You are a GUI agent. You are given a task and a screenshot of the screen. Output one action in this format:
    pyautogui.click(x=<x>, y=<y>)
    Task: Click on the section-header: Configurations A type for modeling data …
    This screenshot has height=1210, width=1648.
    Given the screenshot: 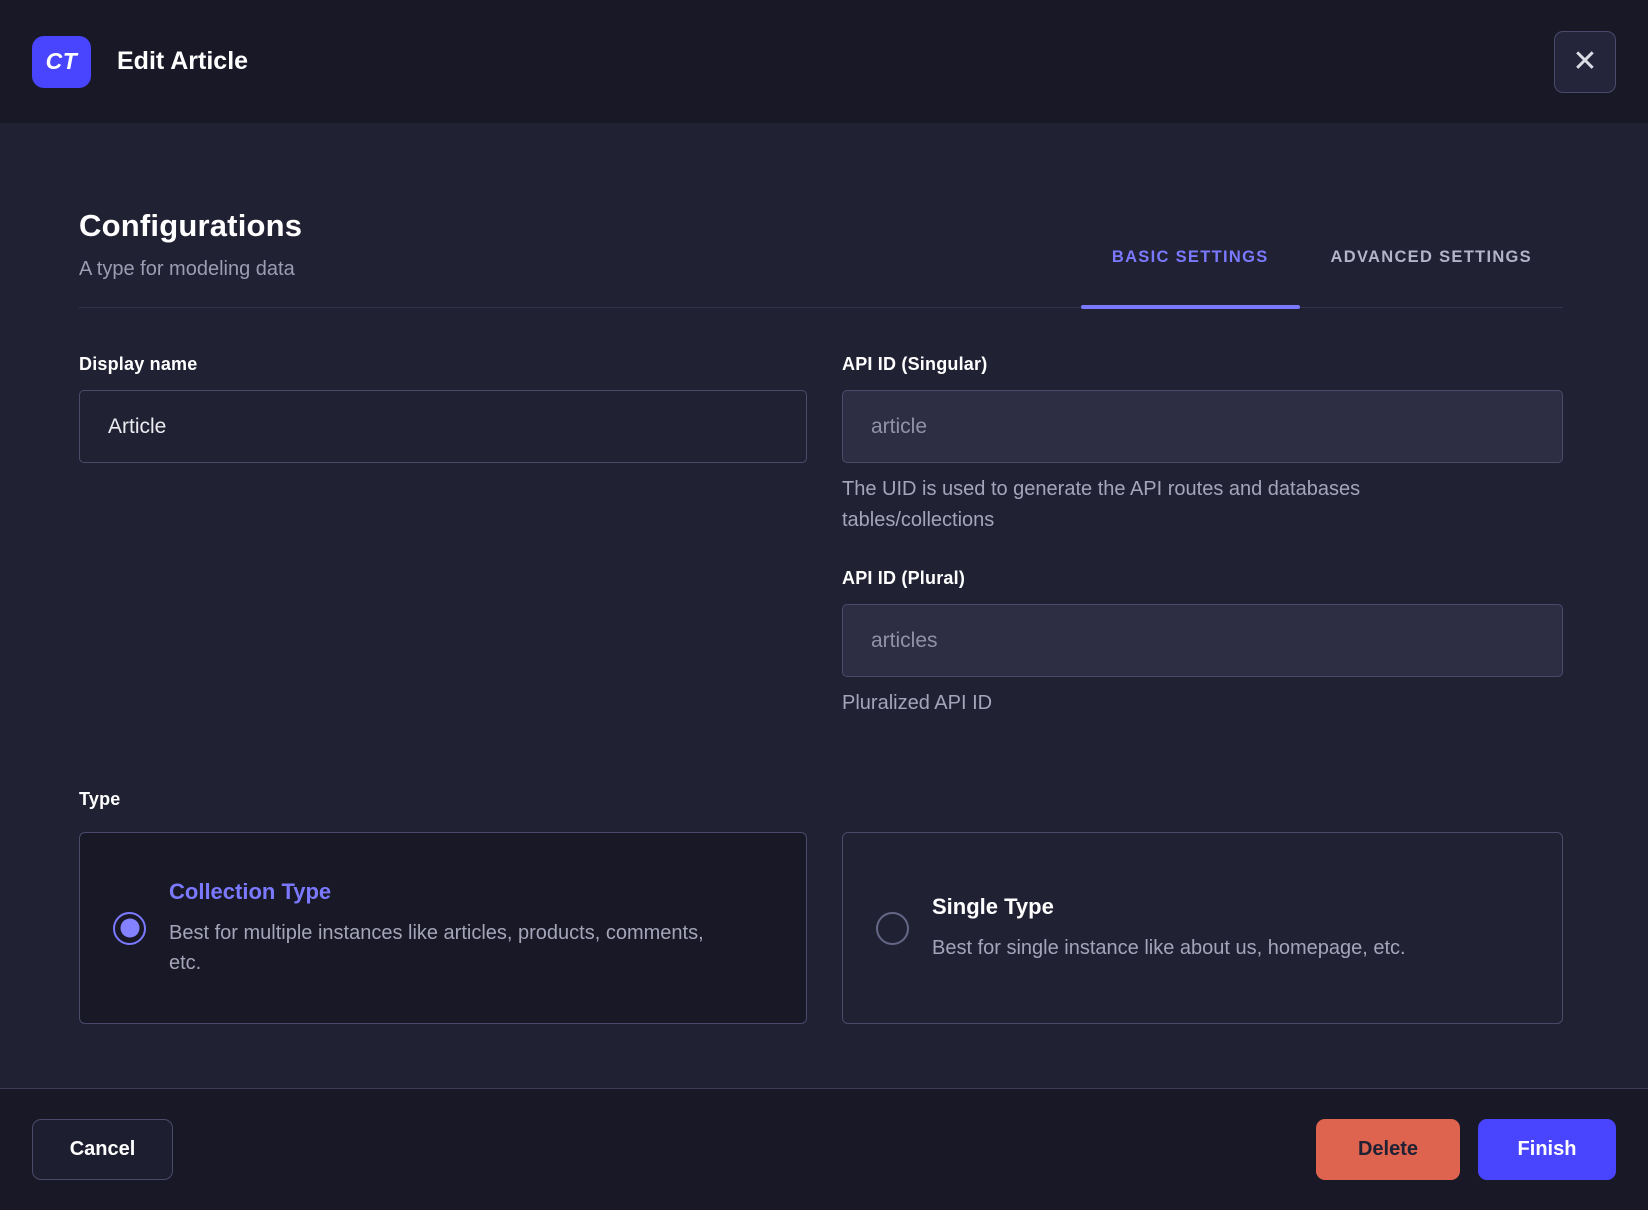 What is the action you would take?
    pyautogui.click(x=821, y=258)
    